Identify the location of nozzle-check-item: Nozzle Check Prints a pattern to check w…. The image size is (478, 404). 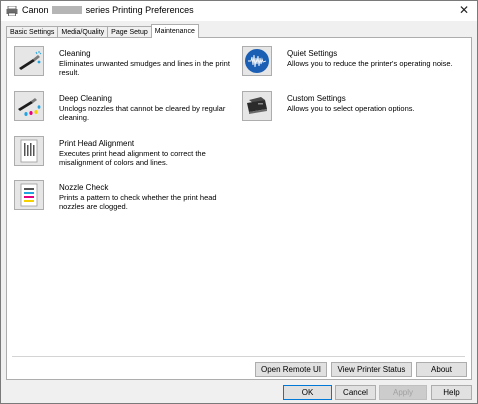
(126, 199).